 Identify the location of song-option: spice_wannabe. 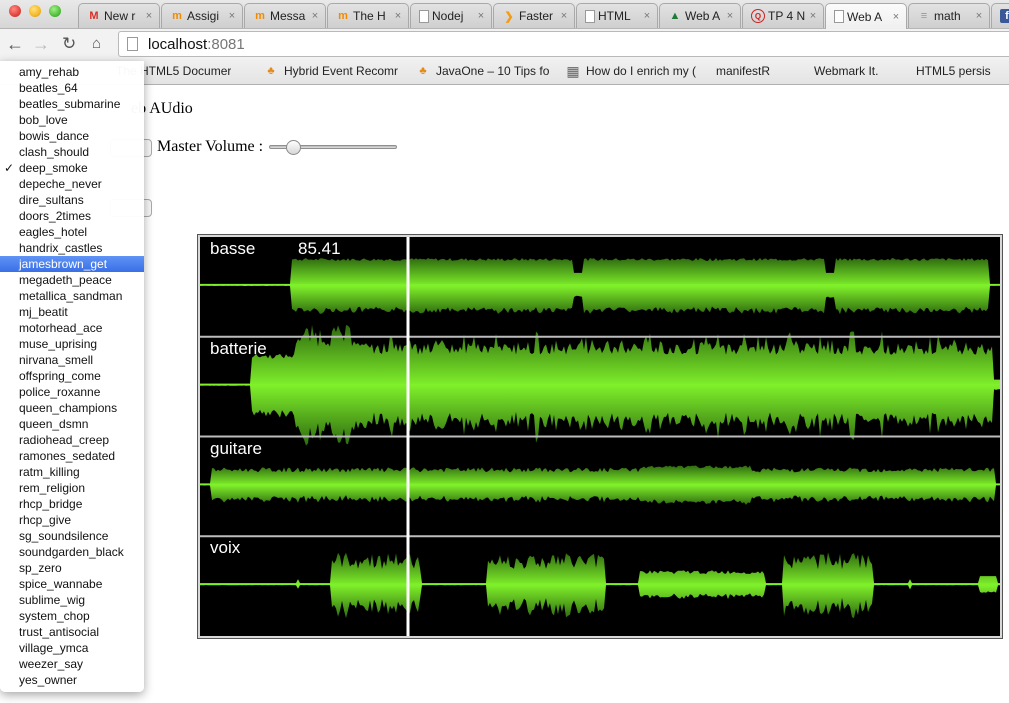
(72, 584).